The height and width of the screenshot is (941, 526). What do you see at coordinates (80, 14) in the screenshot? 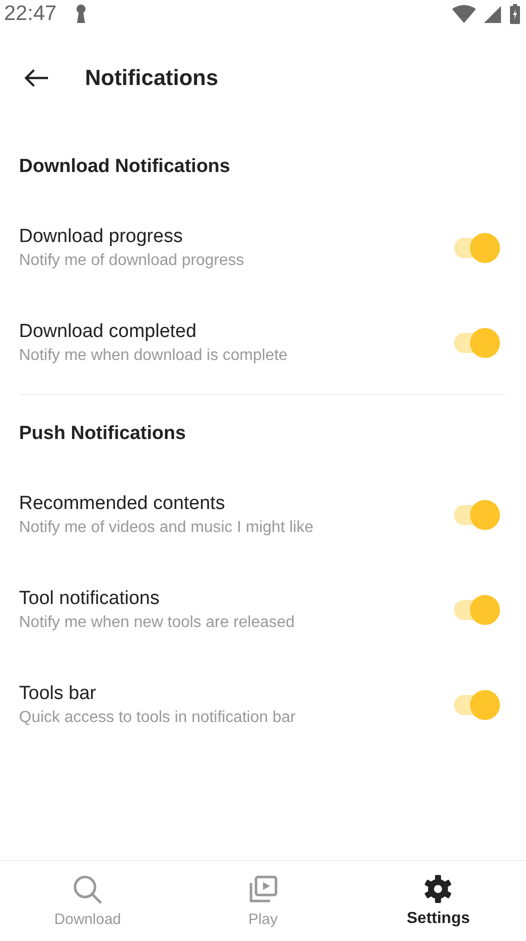
I see `keyhole-icon` at bounding box center [80, 14].